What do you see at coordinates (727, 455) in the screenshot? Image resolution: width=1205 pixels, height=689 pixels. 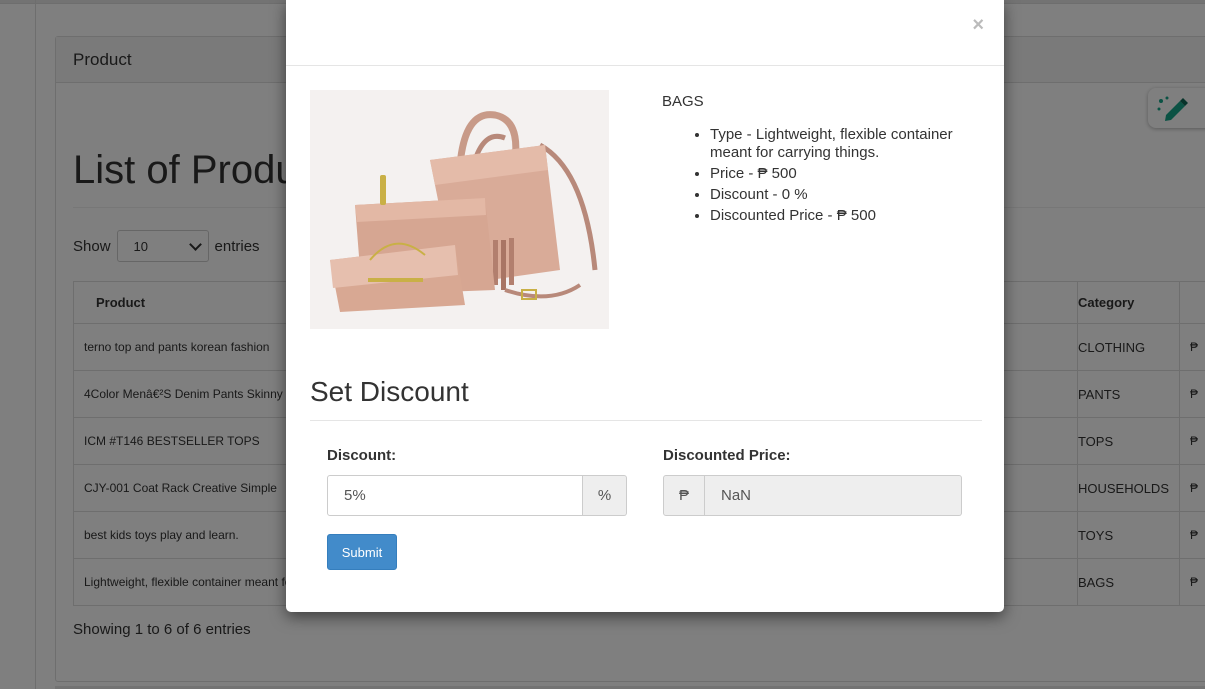 I see `discounted-price-label: Discounted Price:` at bounding box center [727, 455].